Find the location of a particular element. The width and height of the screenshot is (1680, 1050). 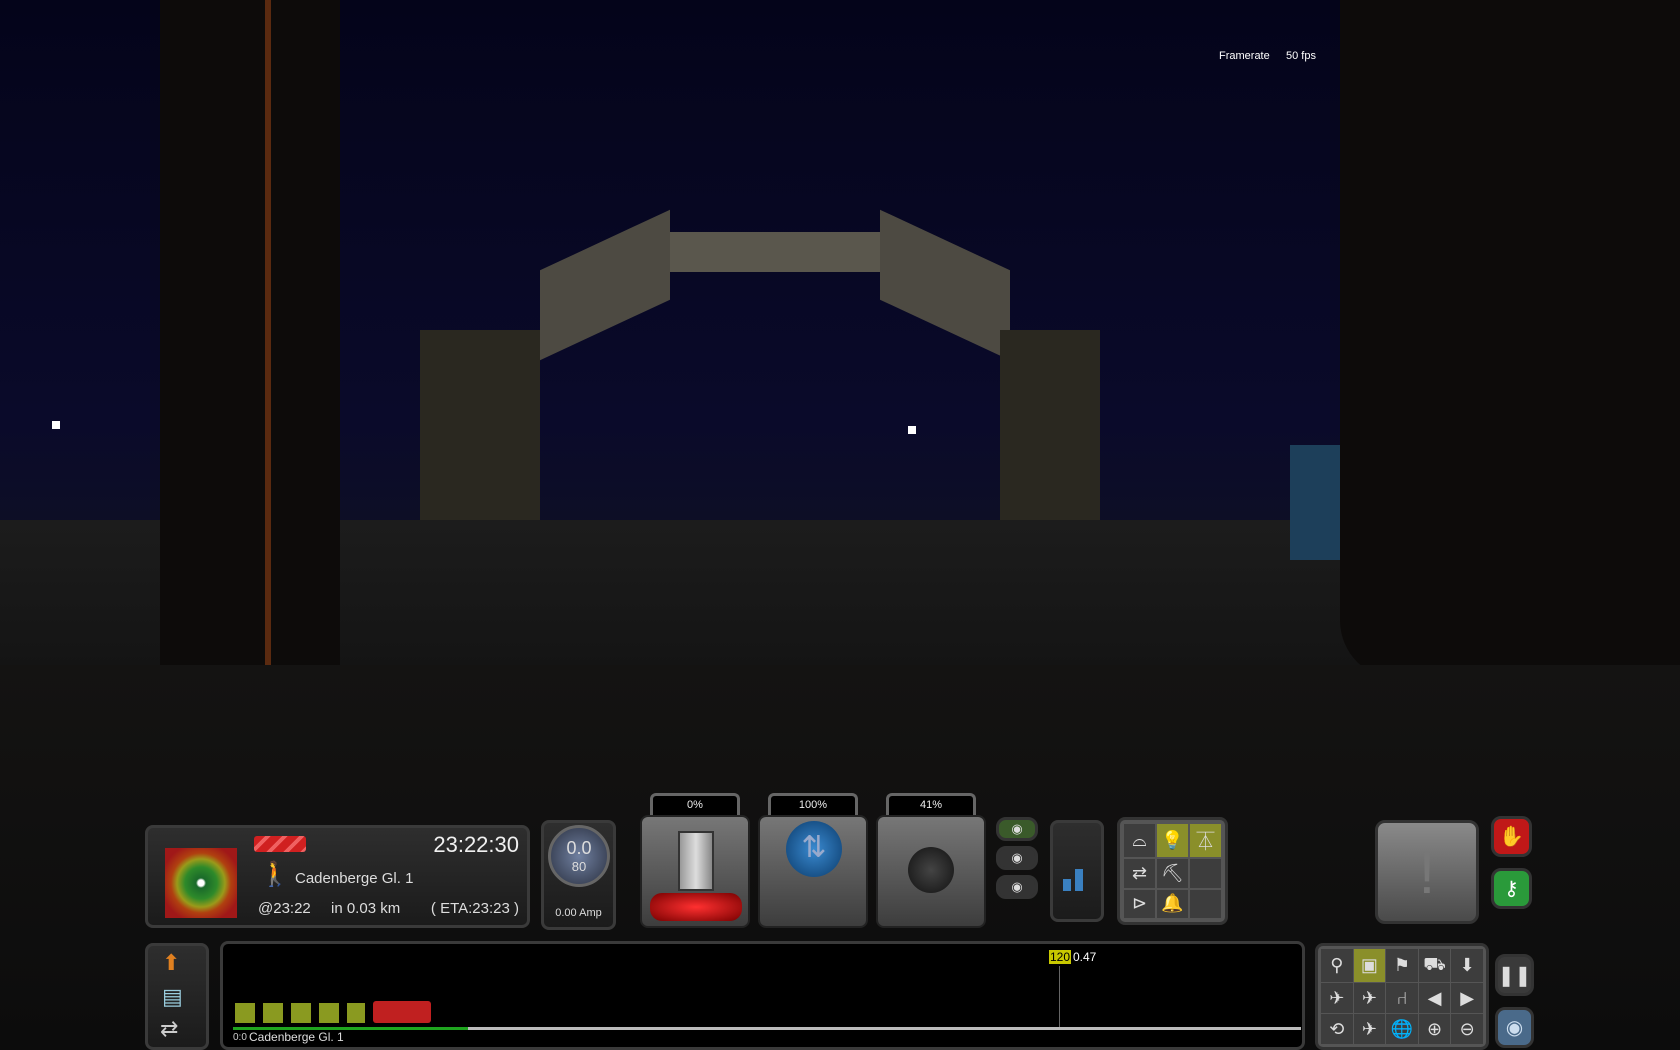

cab-pillar-edge is located at coordinates (268, 335).